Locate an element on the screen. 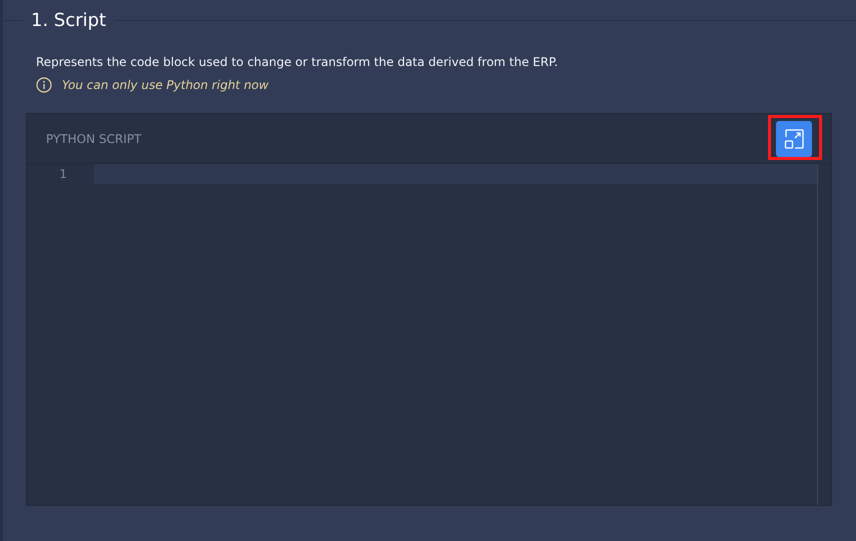  expand-button is located at coordinates (794, 138).